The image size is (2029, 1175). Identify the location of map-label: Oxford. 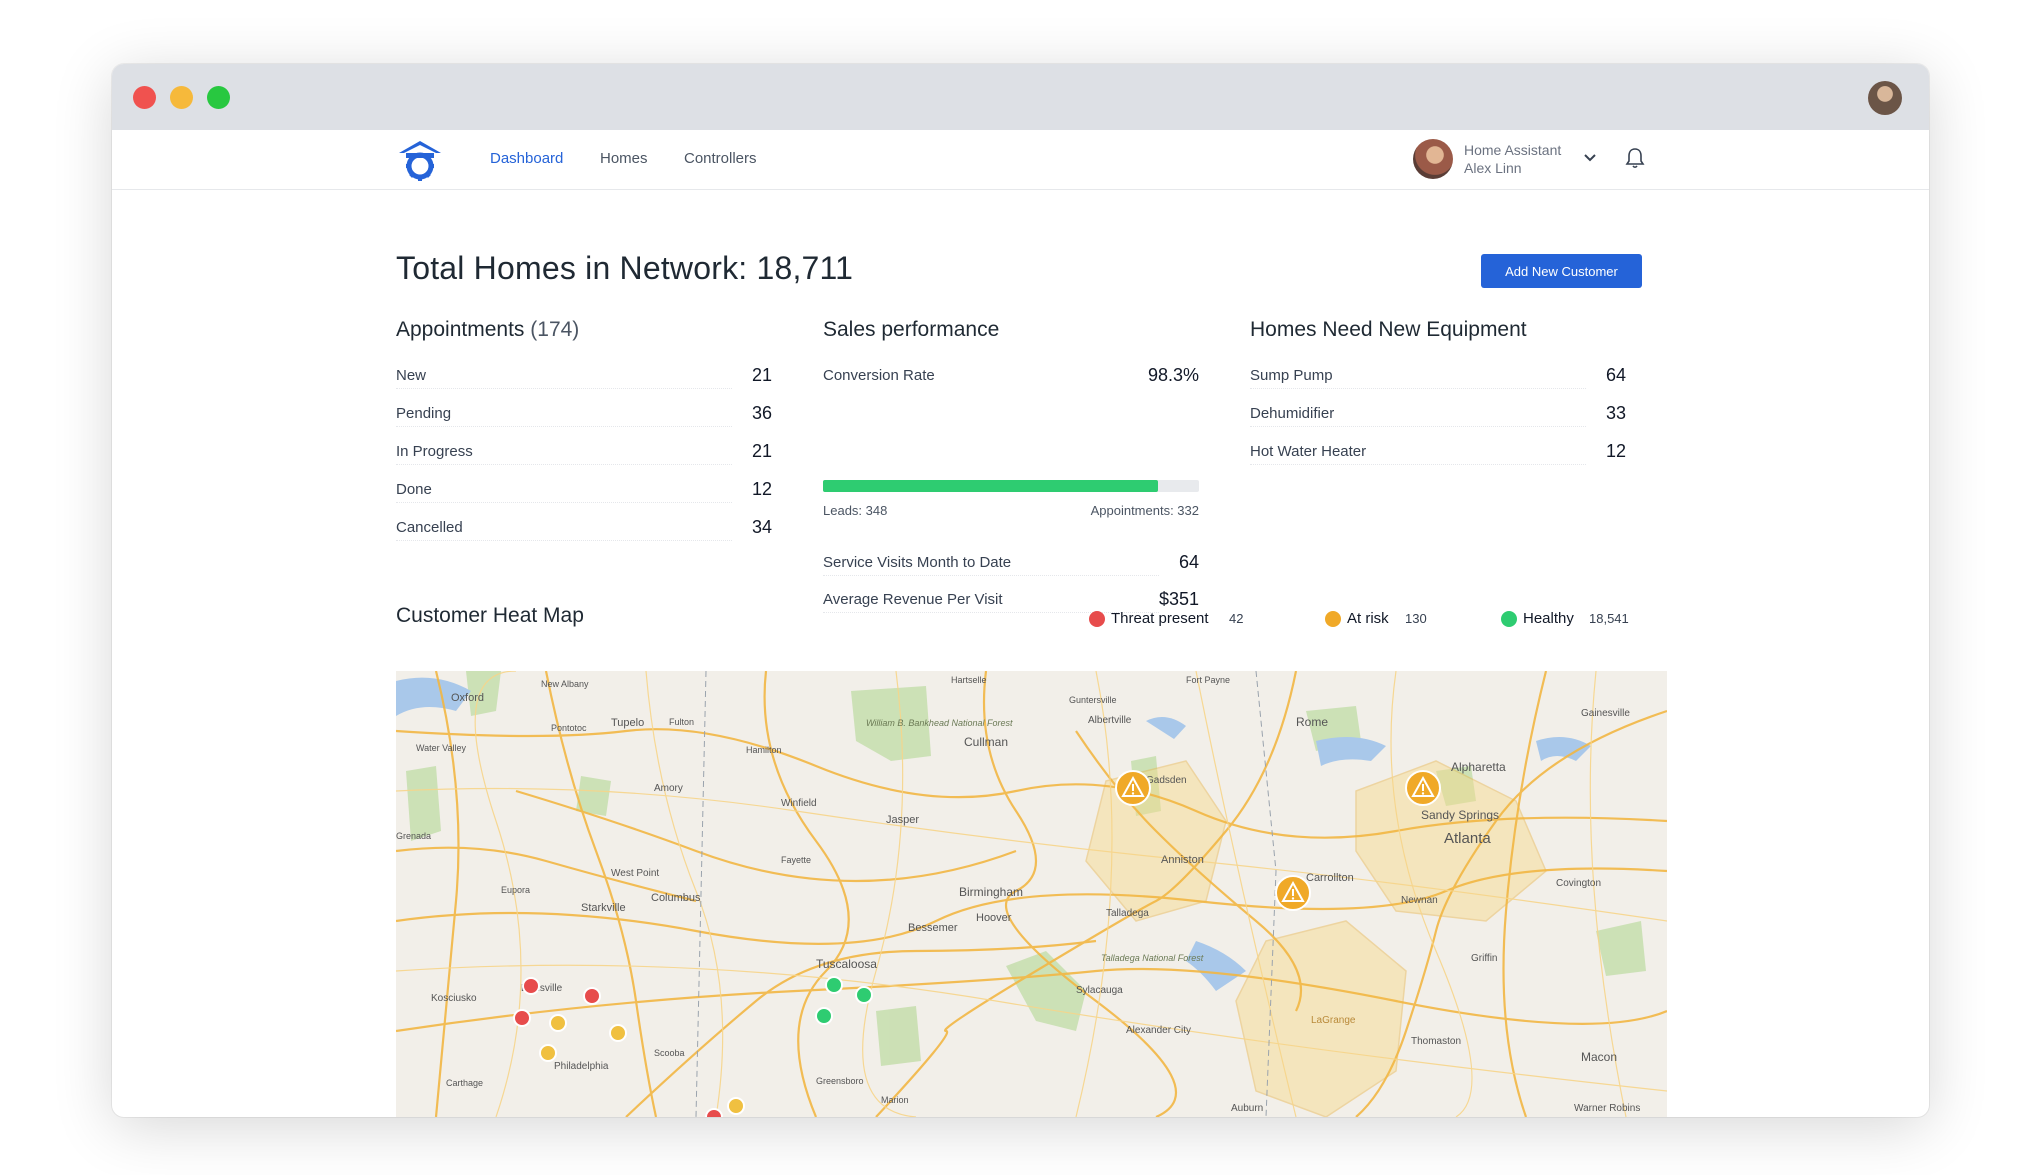
(467, 698).